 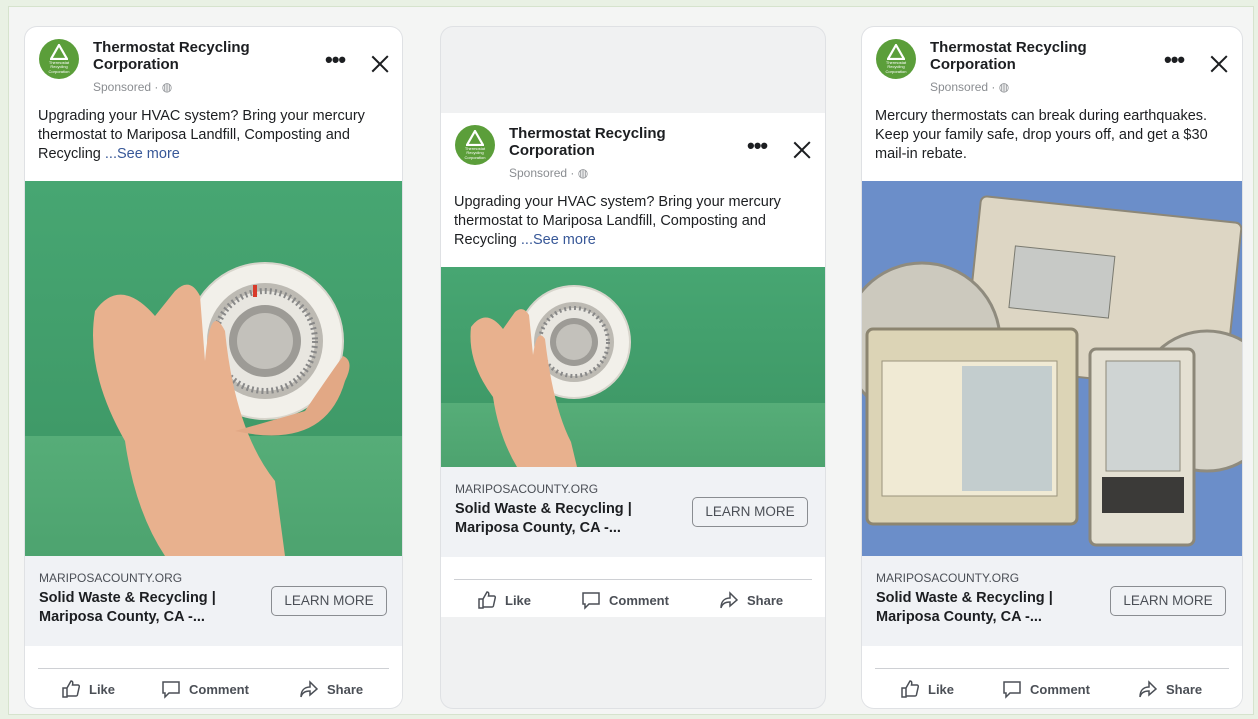 I want to click on ad-image, so click(x=633, y=367).